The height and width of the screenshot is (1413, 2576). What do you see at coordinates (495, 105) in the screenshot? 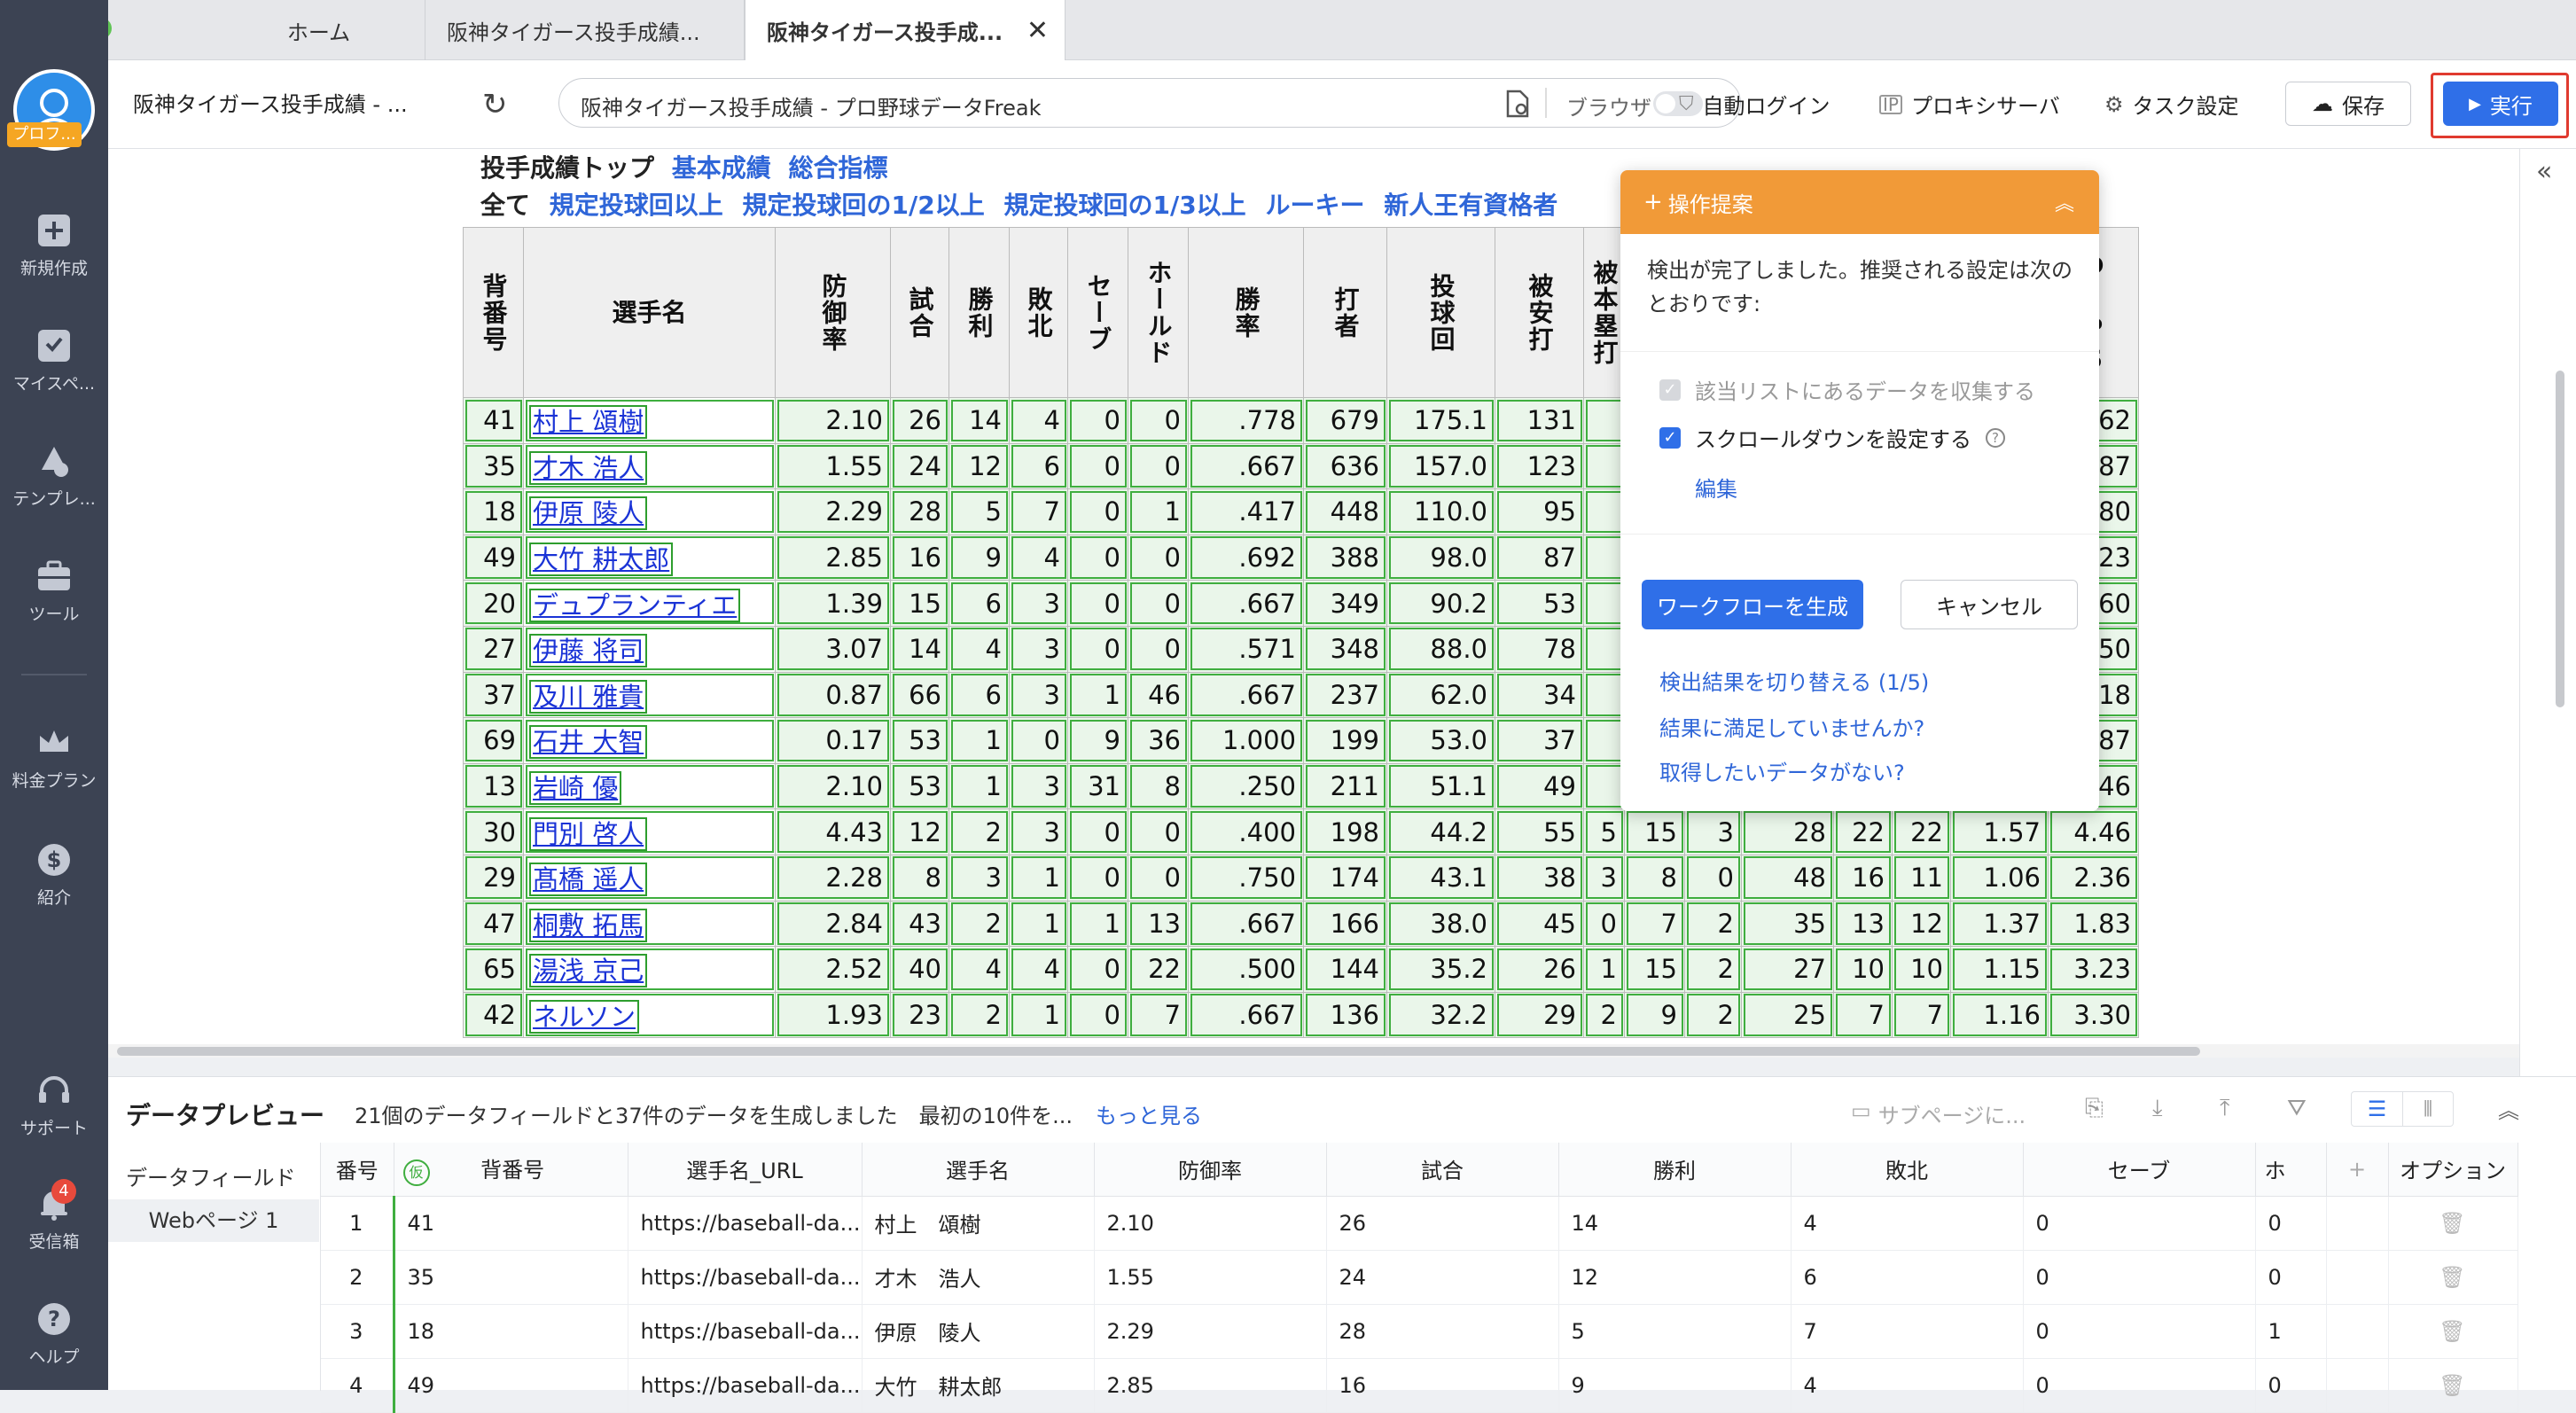
I see `refresh-icon: ↻` at bounding box center [495, 105].